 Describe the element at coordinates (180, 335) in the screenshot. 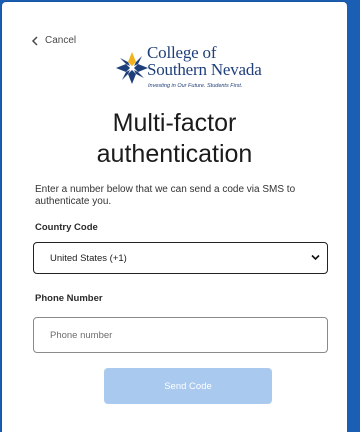

I see `phone-number-input: Phone number` at that location.